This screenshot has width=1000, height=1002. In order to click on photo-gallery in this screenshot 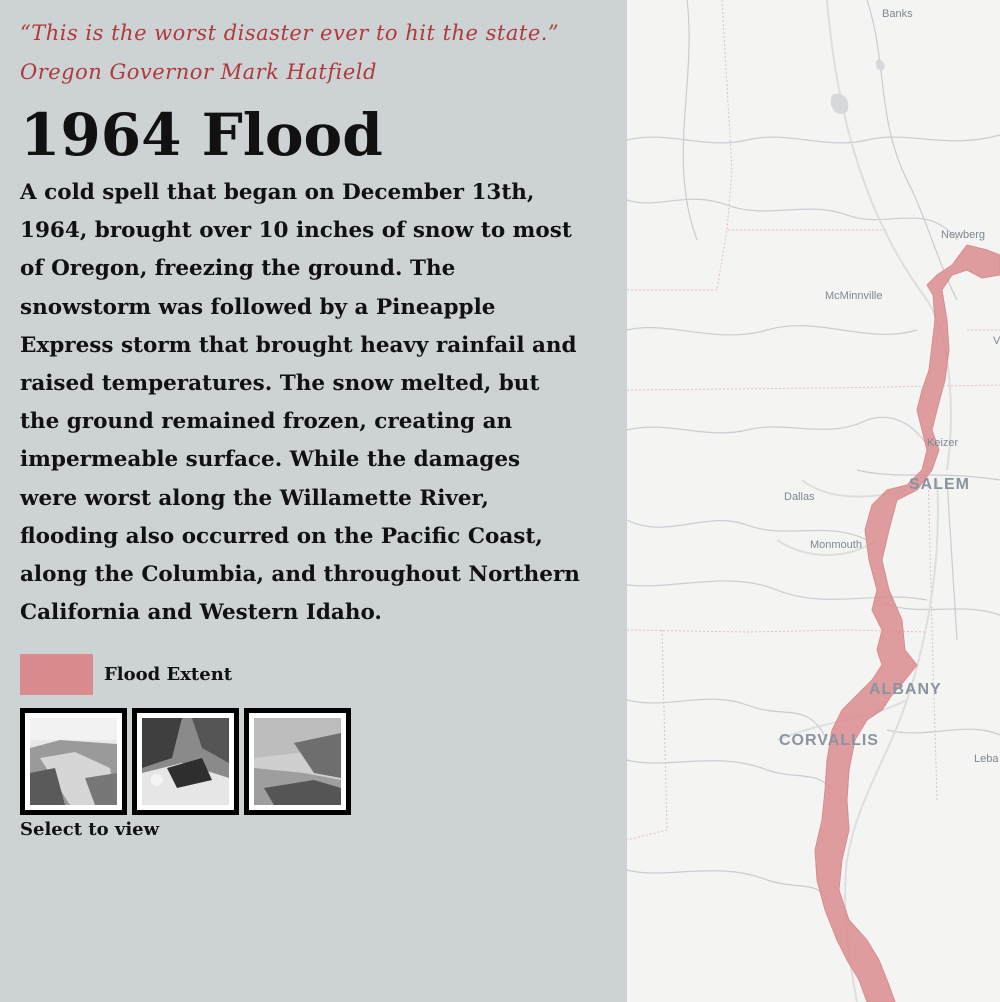, I will do `click(323, 762)`.